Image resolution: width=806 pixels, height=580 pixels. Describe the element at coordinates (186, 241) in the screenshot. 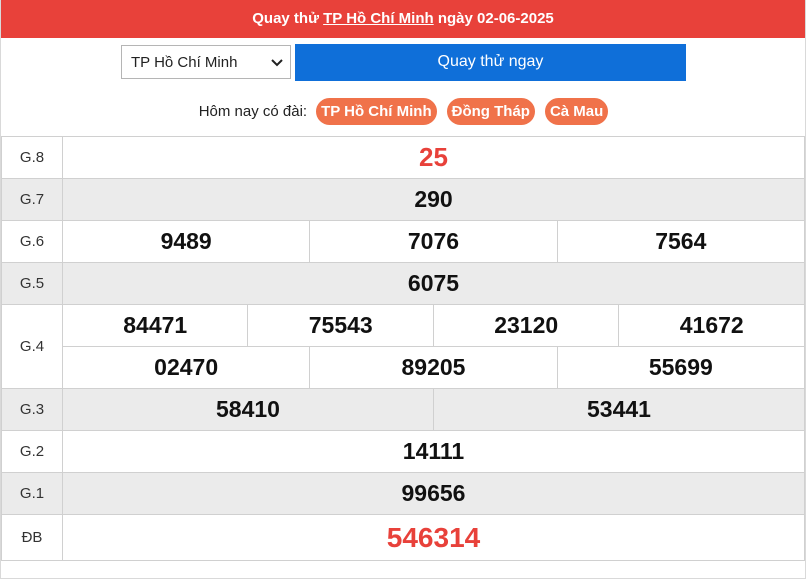

I see `prize-number: 9489` at that location.